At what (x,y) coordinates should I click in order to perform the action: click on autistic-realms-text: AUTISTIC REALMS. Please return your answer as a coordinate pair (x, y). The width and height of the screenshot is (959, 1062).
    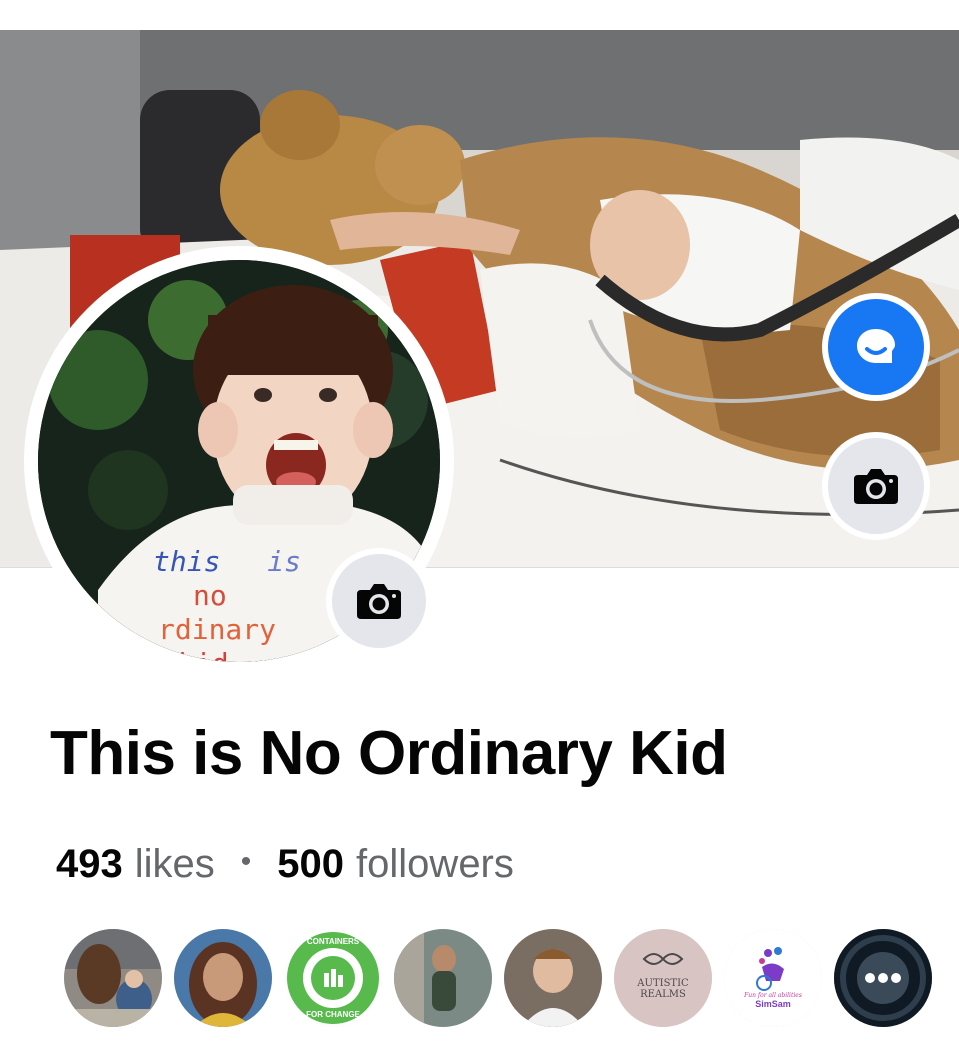
    Looking at the image, I should click on (663, 978).